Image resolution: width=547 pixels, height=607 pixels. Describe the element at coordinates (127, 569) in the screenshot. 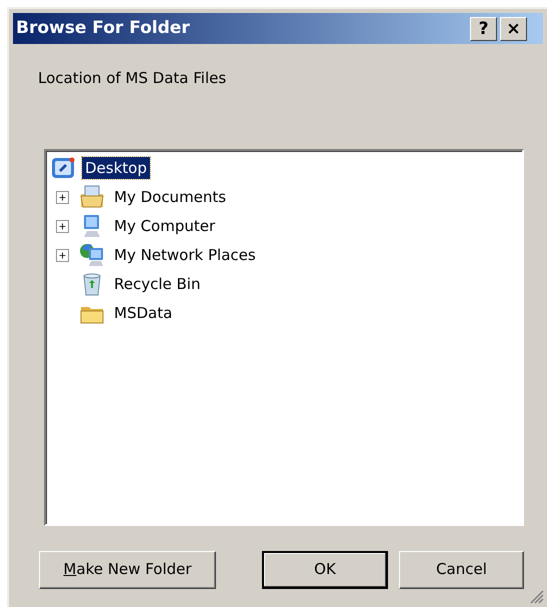

I see `make-new-folder-button: Make New Folder` at that location.